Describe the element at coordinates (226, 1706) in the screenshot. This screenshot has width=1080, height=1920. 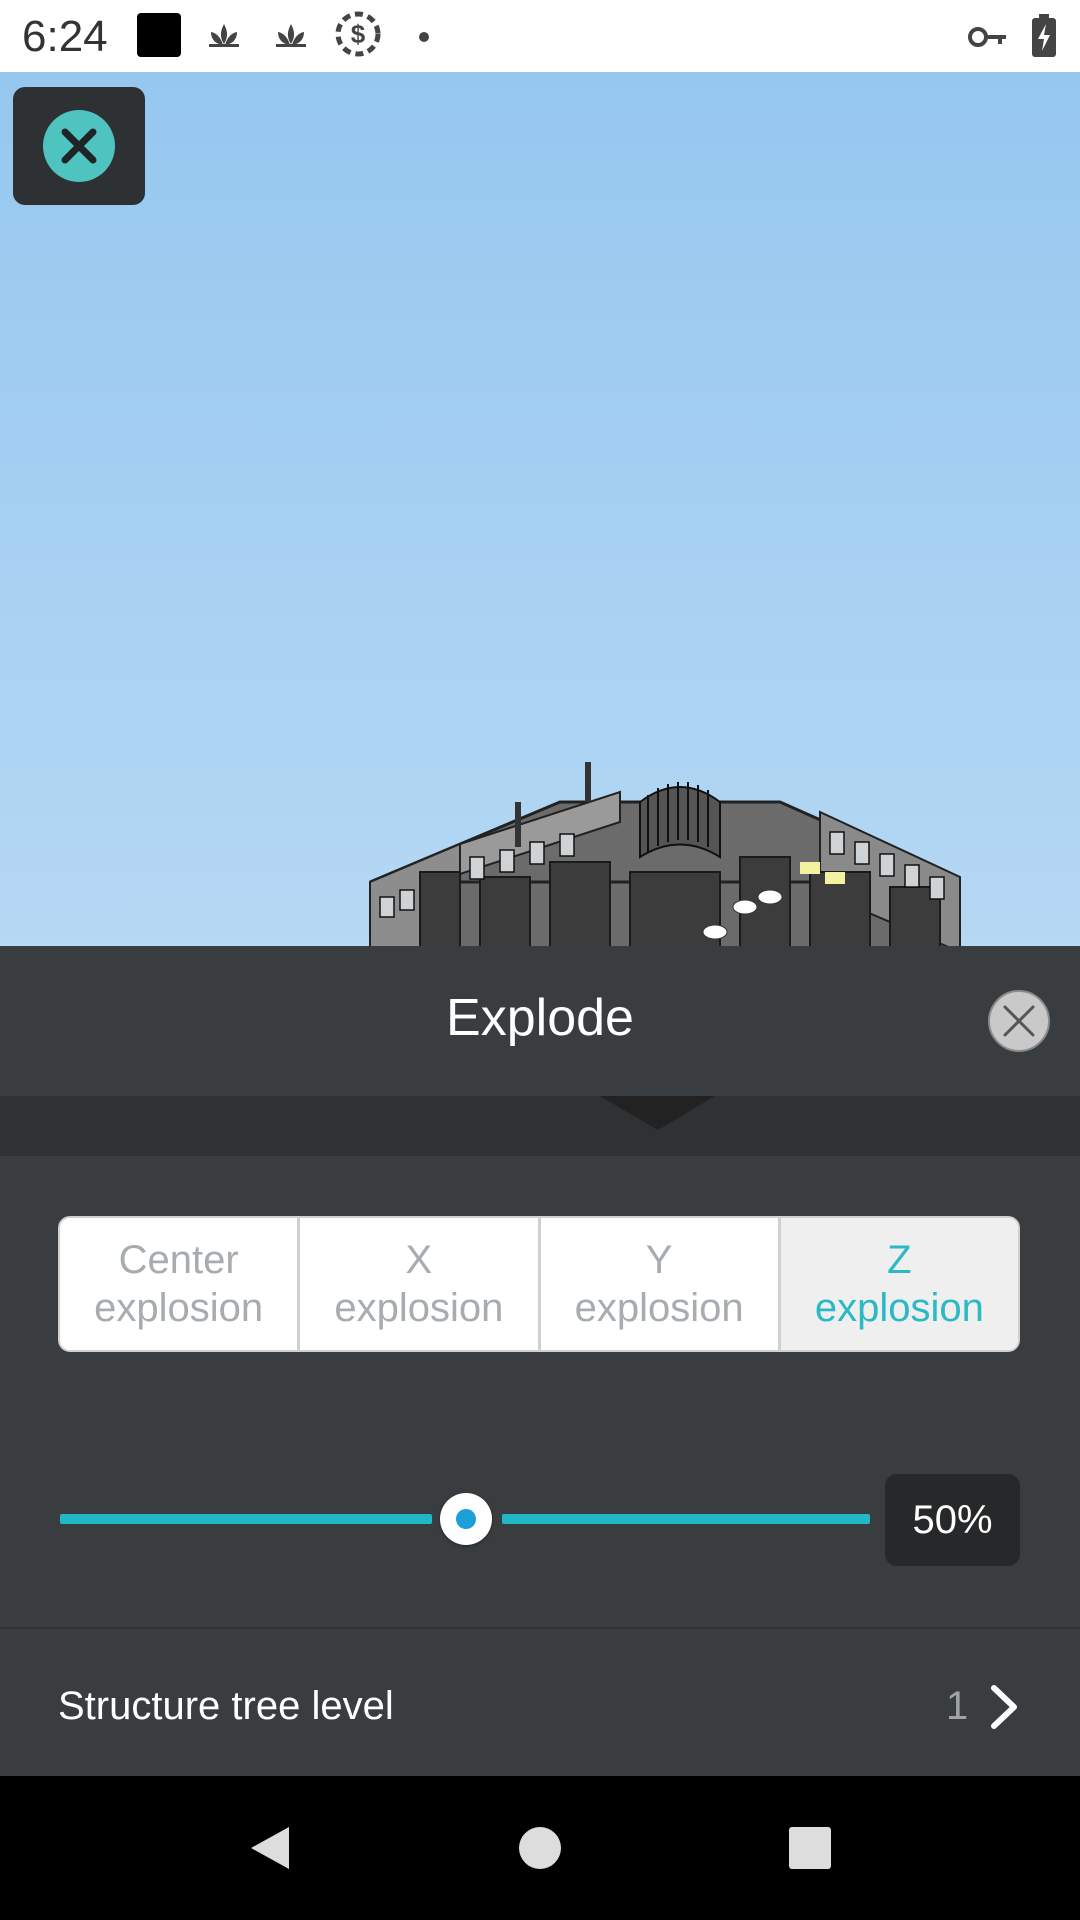
I see `structure-tree-label: Structure tree level` at that location.